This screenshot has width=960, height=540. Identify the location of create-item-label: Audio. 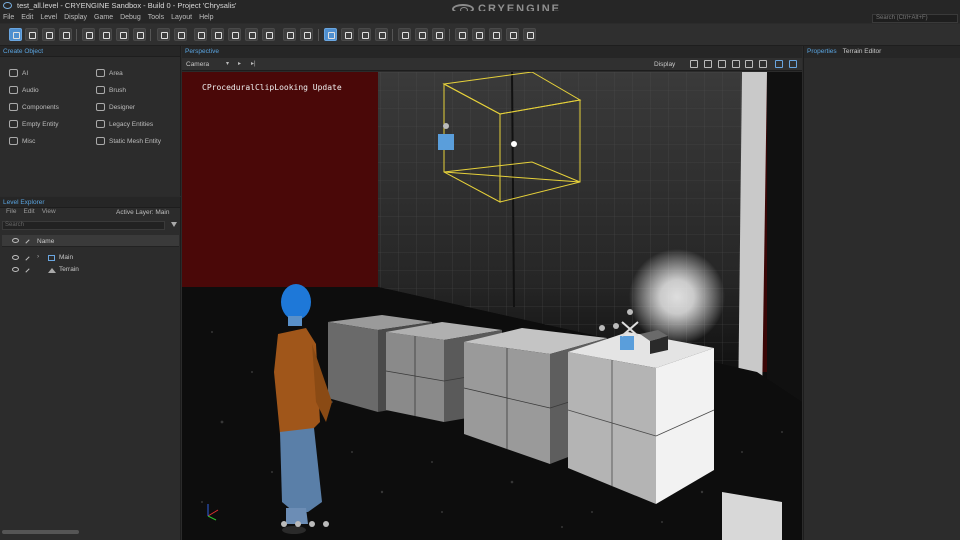
(30, 90).